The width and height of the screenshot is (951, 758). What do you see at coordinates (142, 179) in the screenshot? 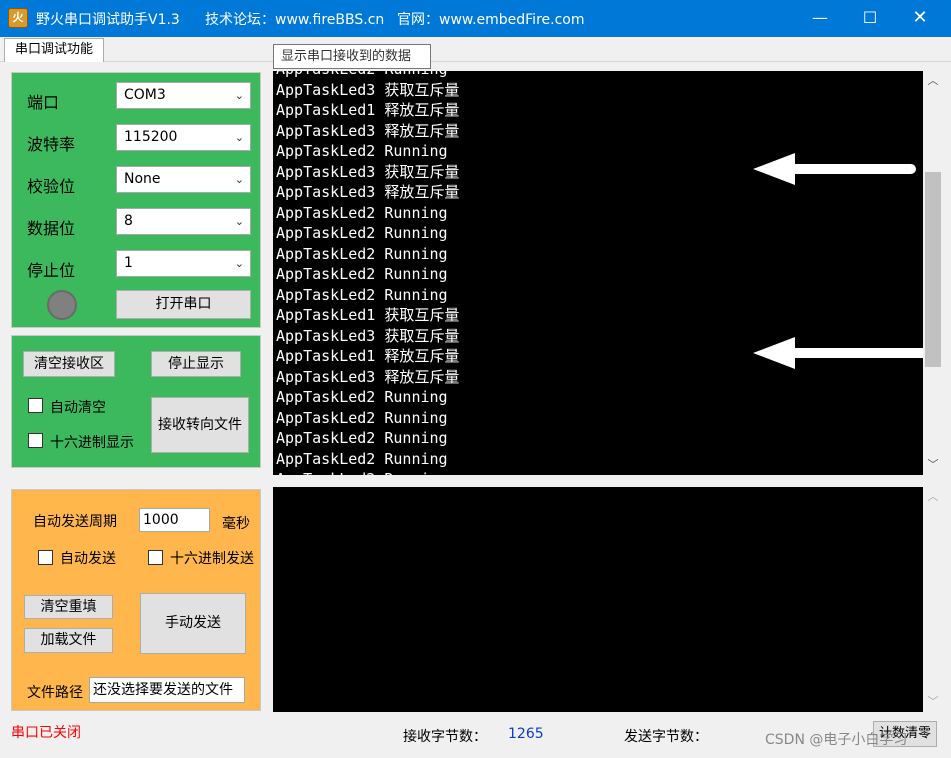
I see `parity-select-value: None` at bounding box center [142, 179].